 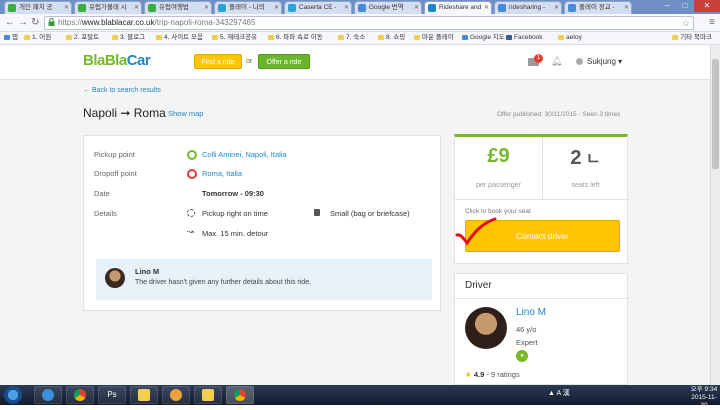 What do you see at coordinates (10, 22) in the screenshot?
I see `back-arrow-icon: ←` at bounding box center [10, 22].